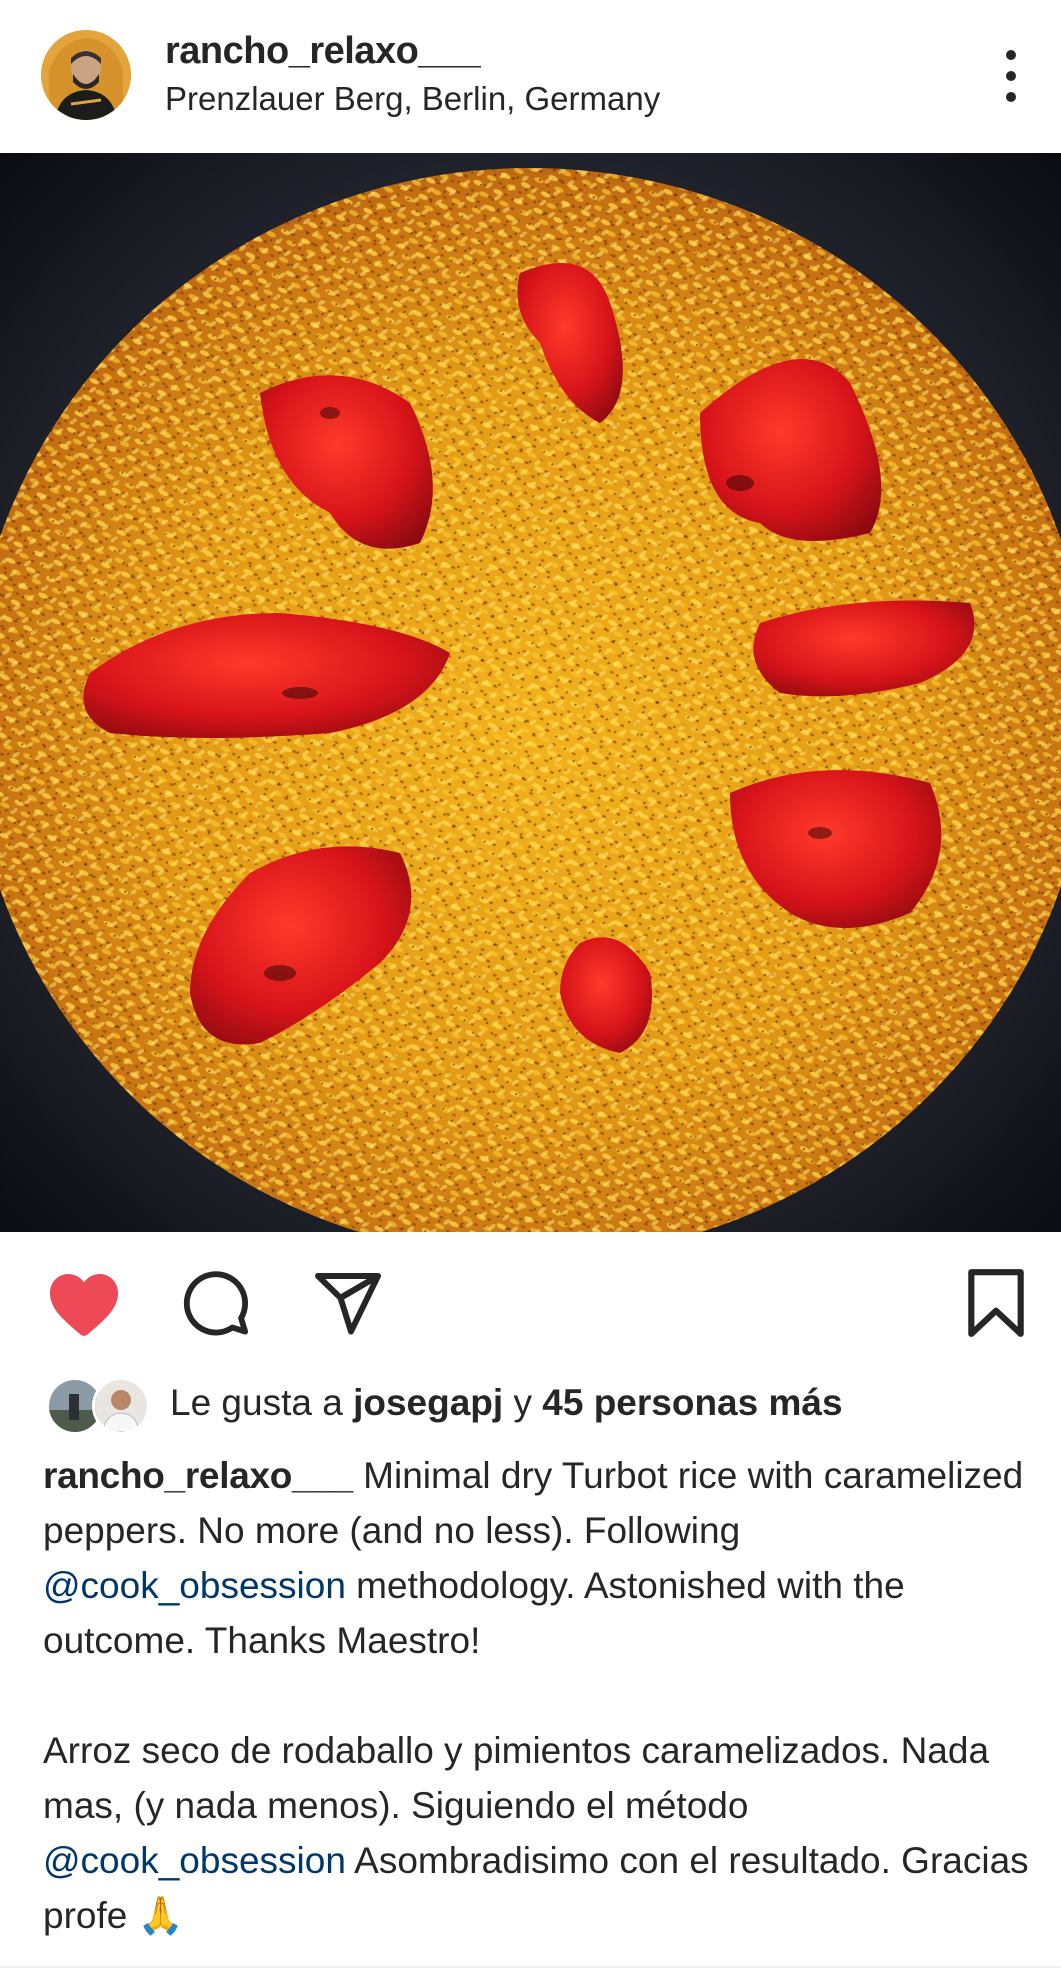 The width and height of the screenshot is (1061, 1980). What do you see at coordinates (121, 1406) in the screenshot?
I see `liker-avatar` at bounding box center [121, 1406].